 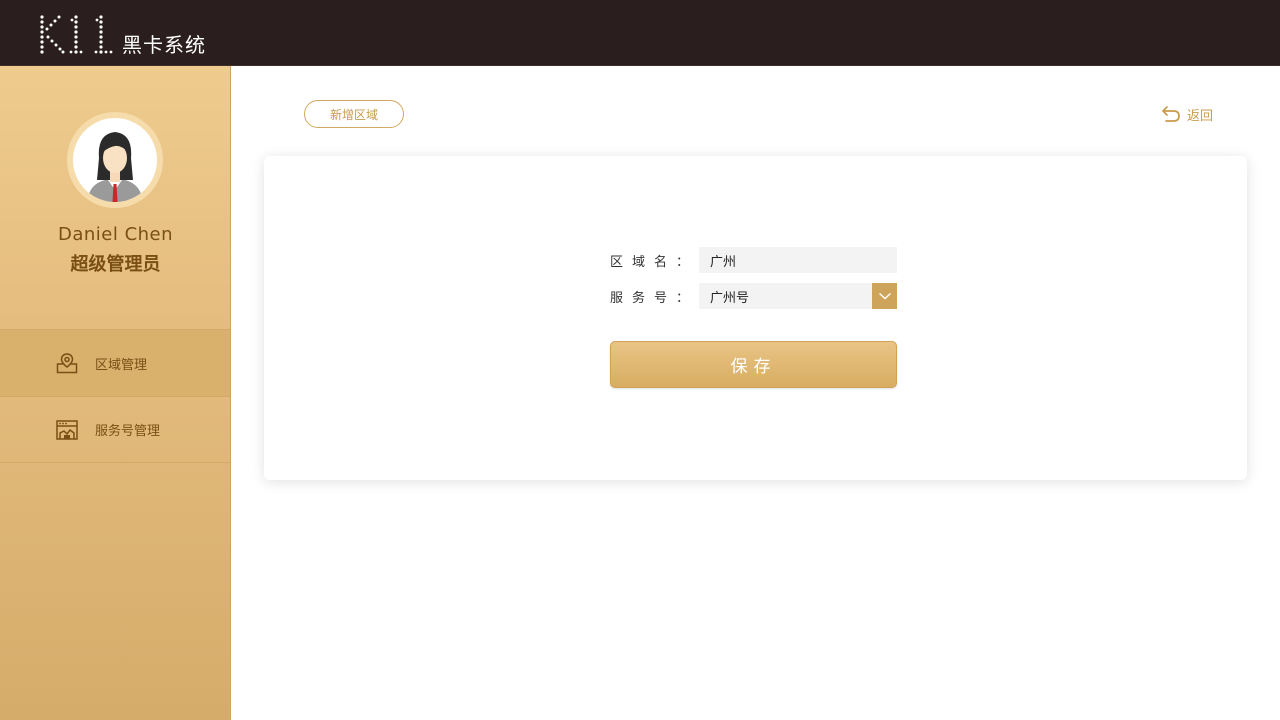 I want to click on area-name-colon: ：, so click(x=683, y=262).